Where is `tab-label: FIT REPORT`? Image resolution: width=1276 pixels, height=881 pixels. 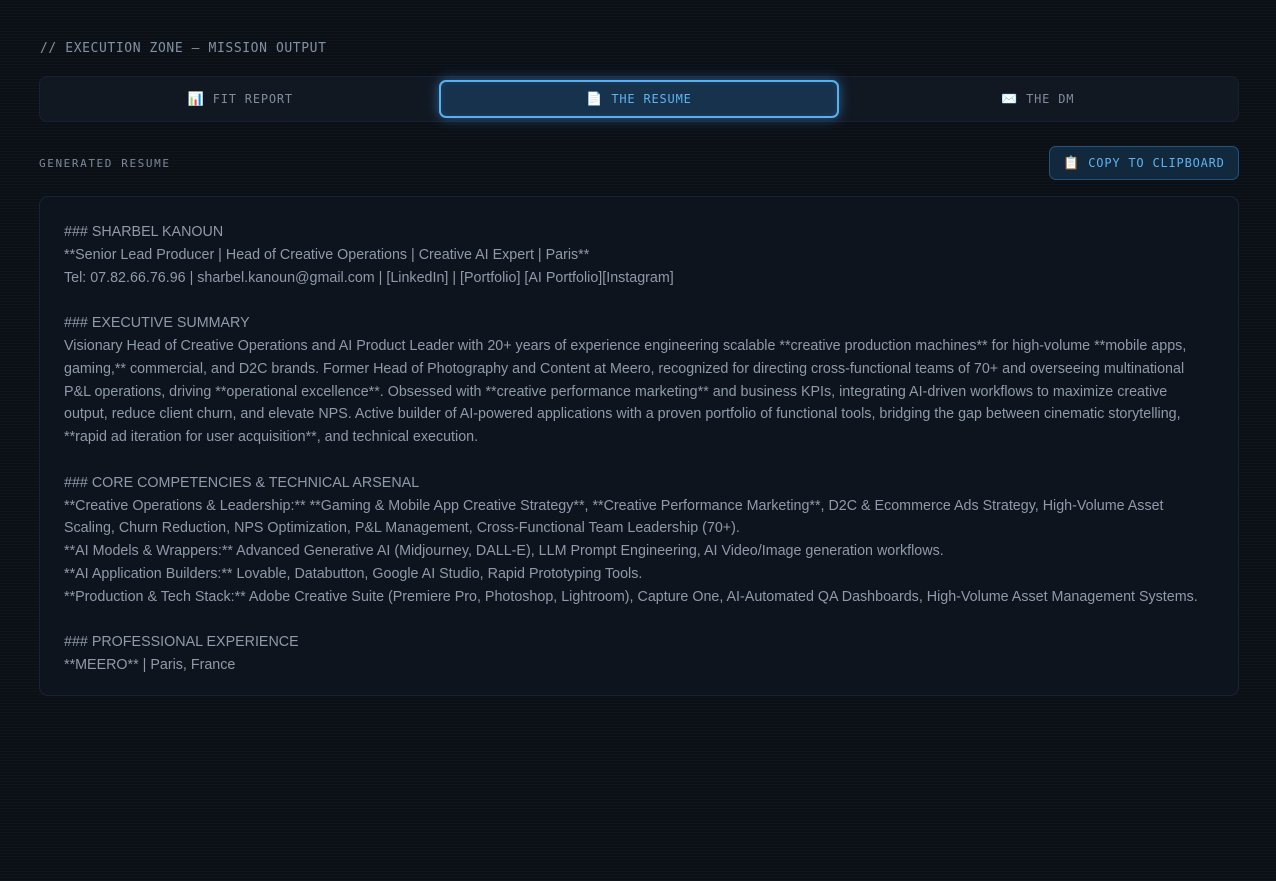 tab-label: FIT REPORT is located at coordinates (252, 99).